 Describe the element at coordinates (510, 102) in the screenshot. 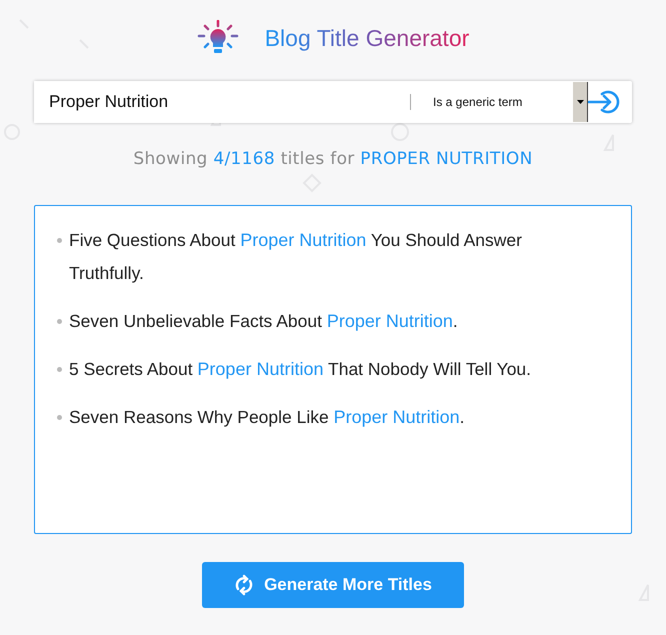

I see `filter-dropdown: Is a generic term` at that location.